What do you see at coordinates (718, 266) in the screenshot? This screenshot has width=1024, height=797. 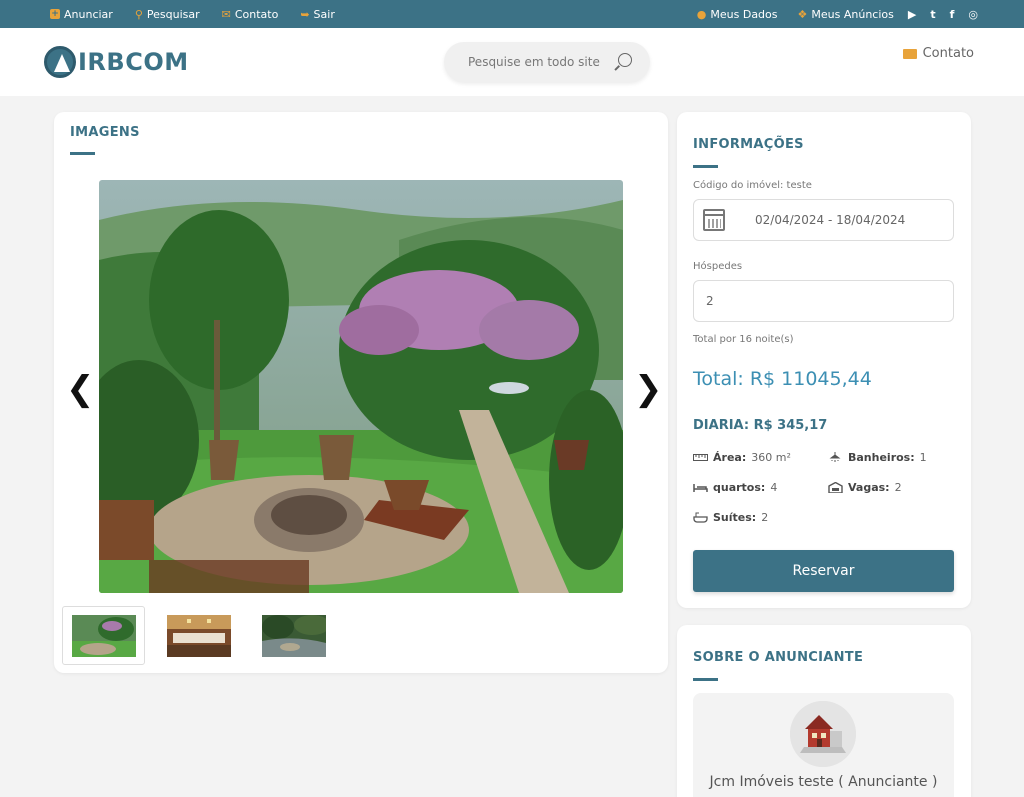 I see `guests-label: Hóspedes` at bounding box center [718, 266].